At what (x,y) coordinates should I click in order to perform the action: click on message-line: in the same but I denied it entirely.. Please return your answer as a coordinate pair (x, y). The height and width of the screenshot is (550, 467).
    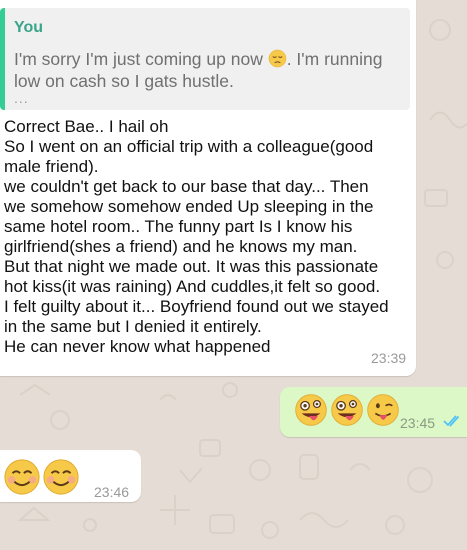
    Looking at the image, I should click on (133, 326).